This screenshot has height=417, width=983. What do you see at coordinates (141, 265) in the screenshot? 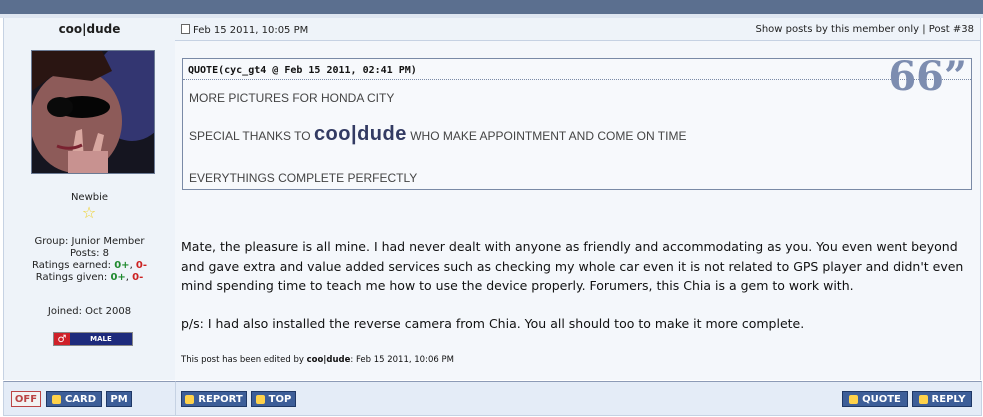
I see `ratings-earned-negative: 0-` at bounding box center [141, 265].